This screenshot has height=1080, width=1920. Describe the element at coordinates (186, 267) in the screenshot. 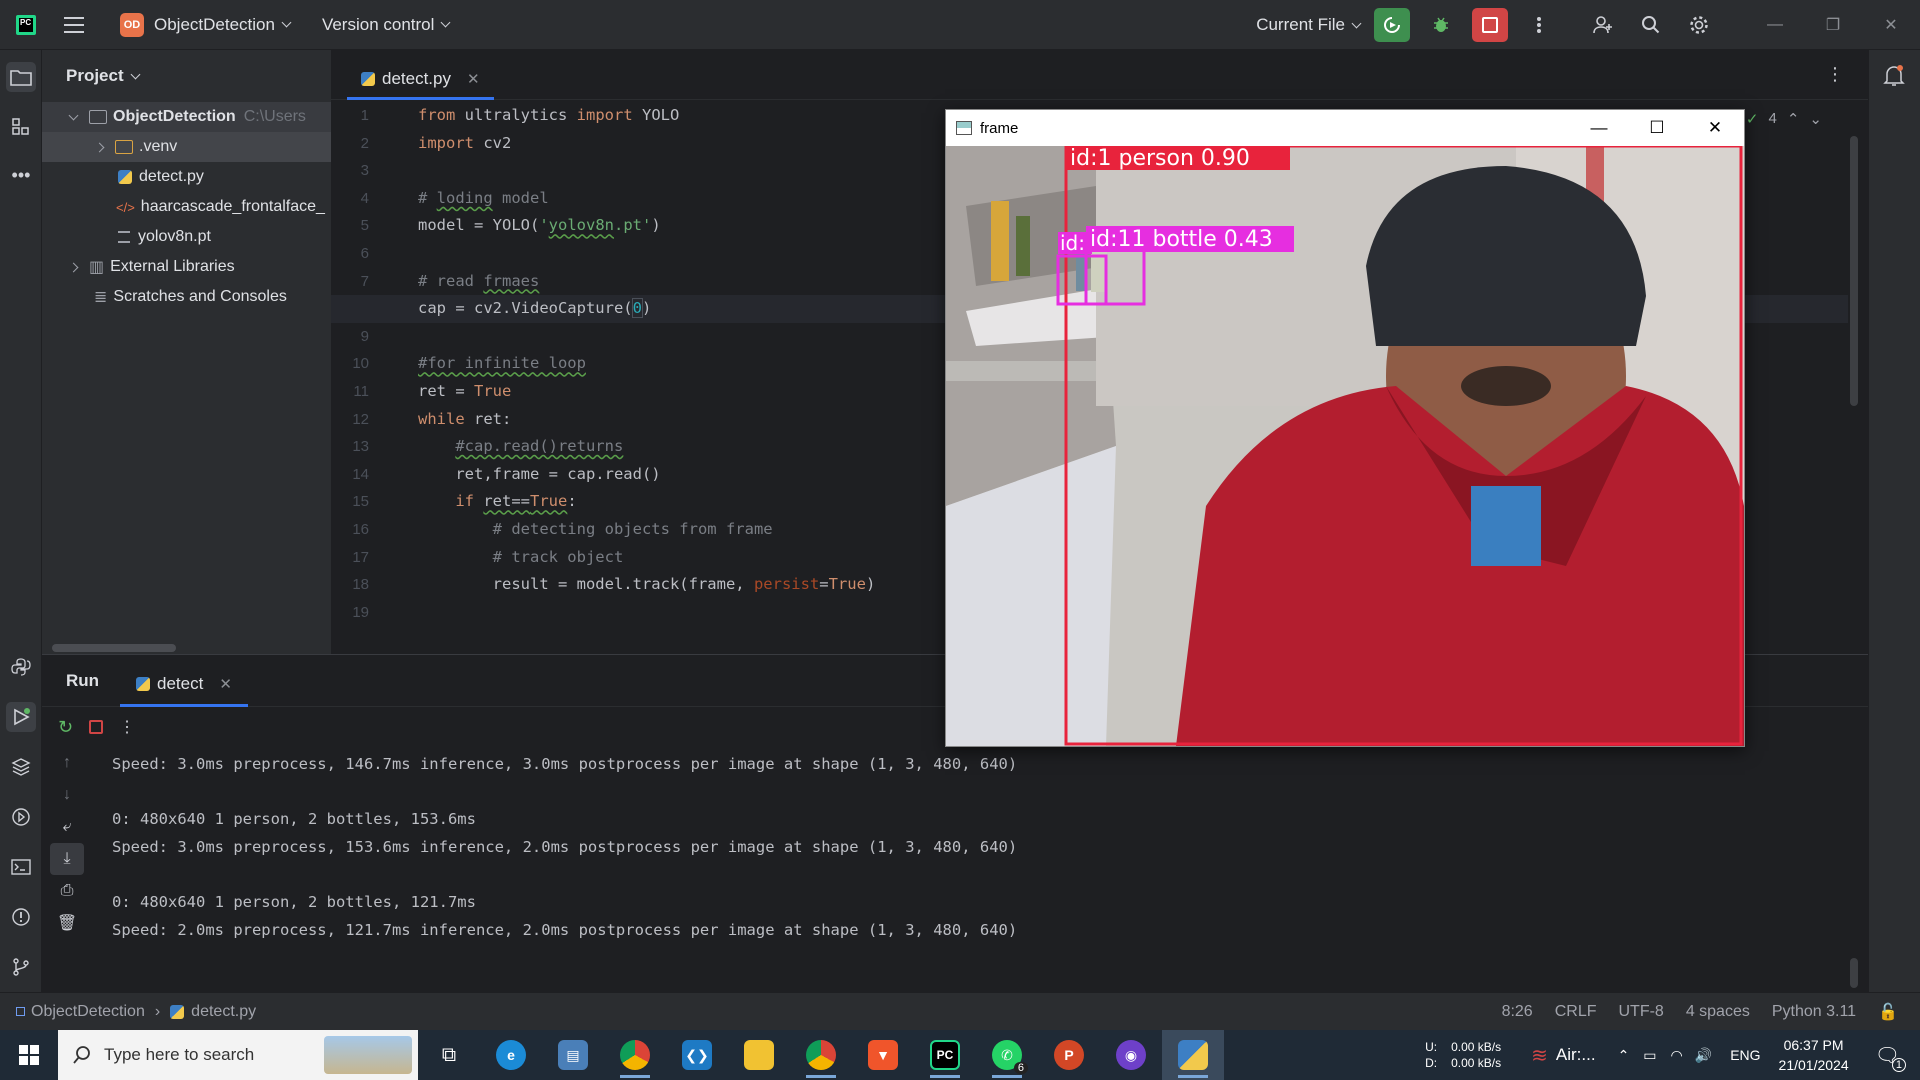

I see `tree-item-external-libraries: ▥ External Libraries` at that location.